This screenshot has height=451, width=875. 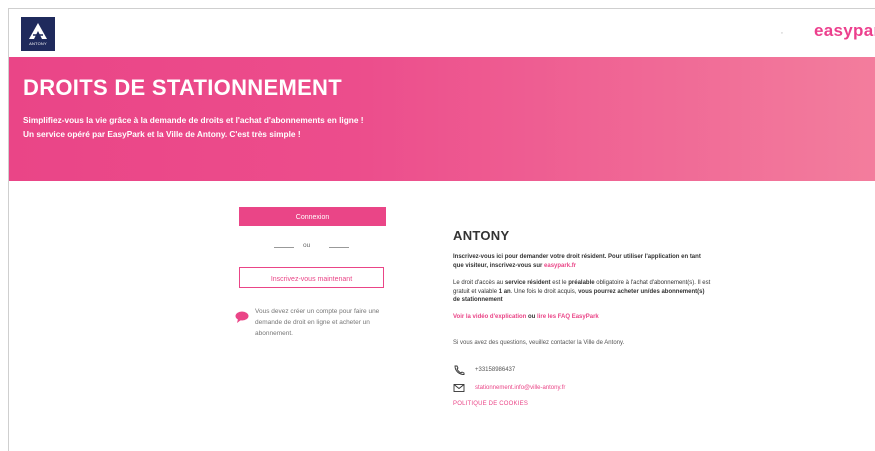 I want to click on email-link: stationnement.info@ville-antony.fr, so click(x=520, y=388).